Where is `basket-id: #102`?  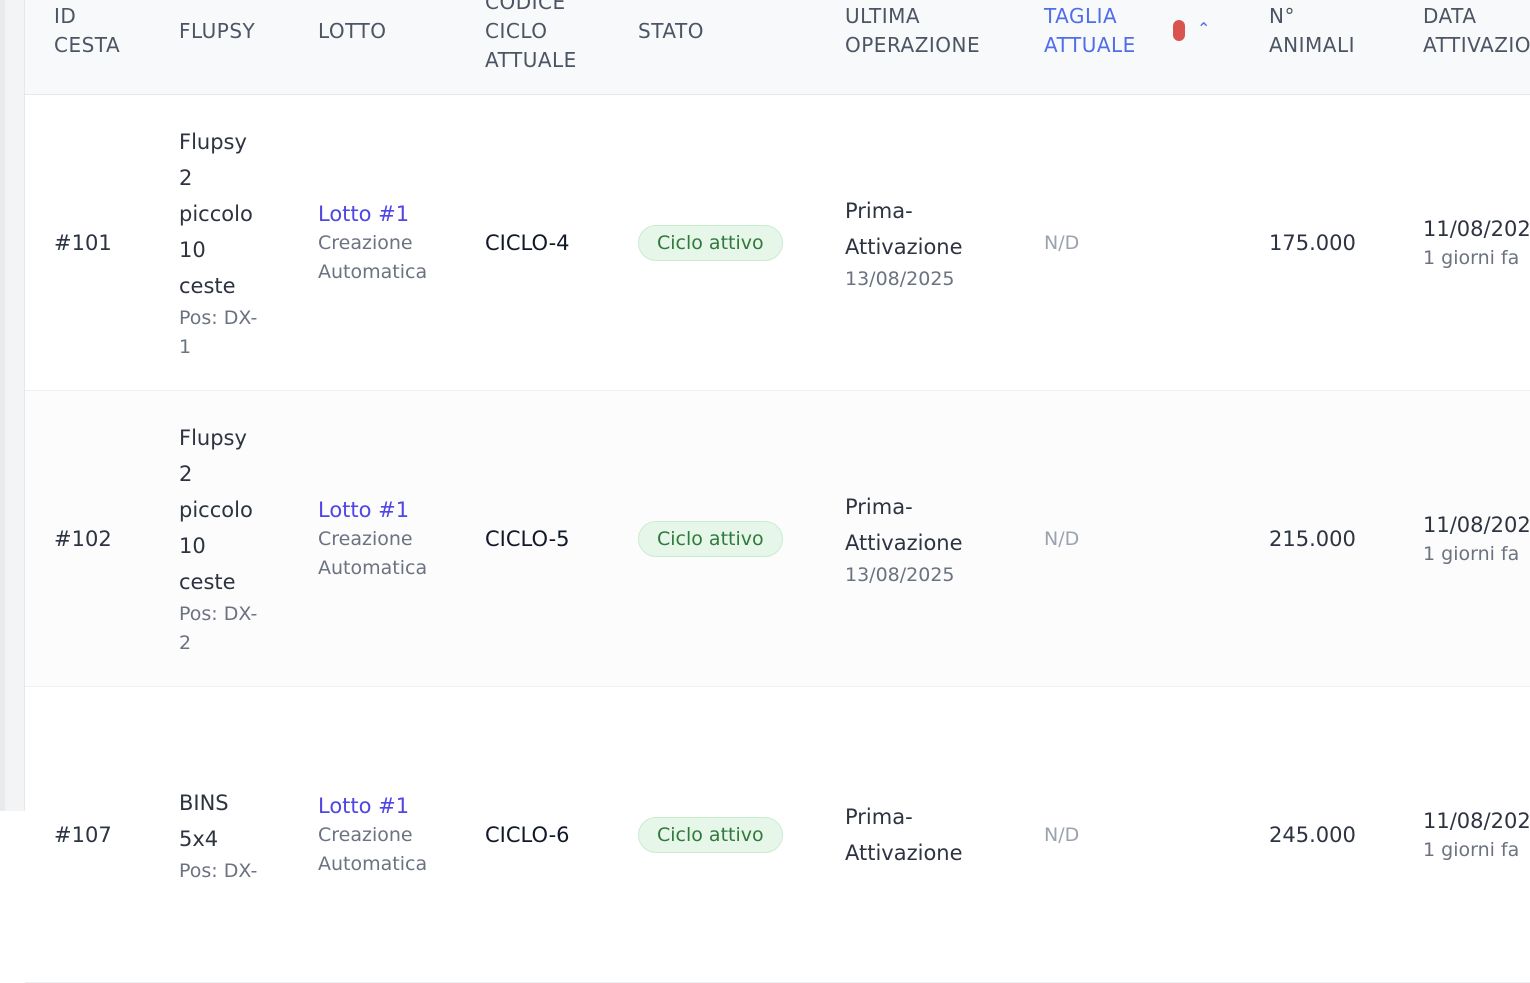
basket-id: #102 is located at coordinates (83, 539).